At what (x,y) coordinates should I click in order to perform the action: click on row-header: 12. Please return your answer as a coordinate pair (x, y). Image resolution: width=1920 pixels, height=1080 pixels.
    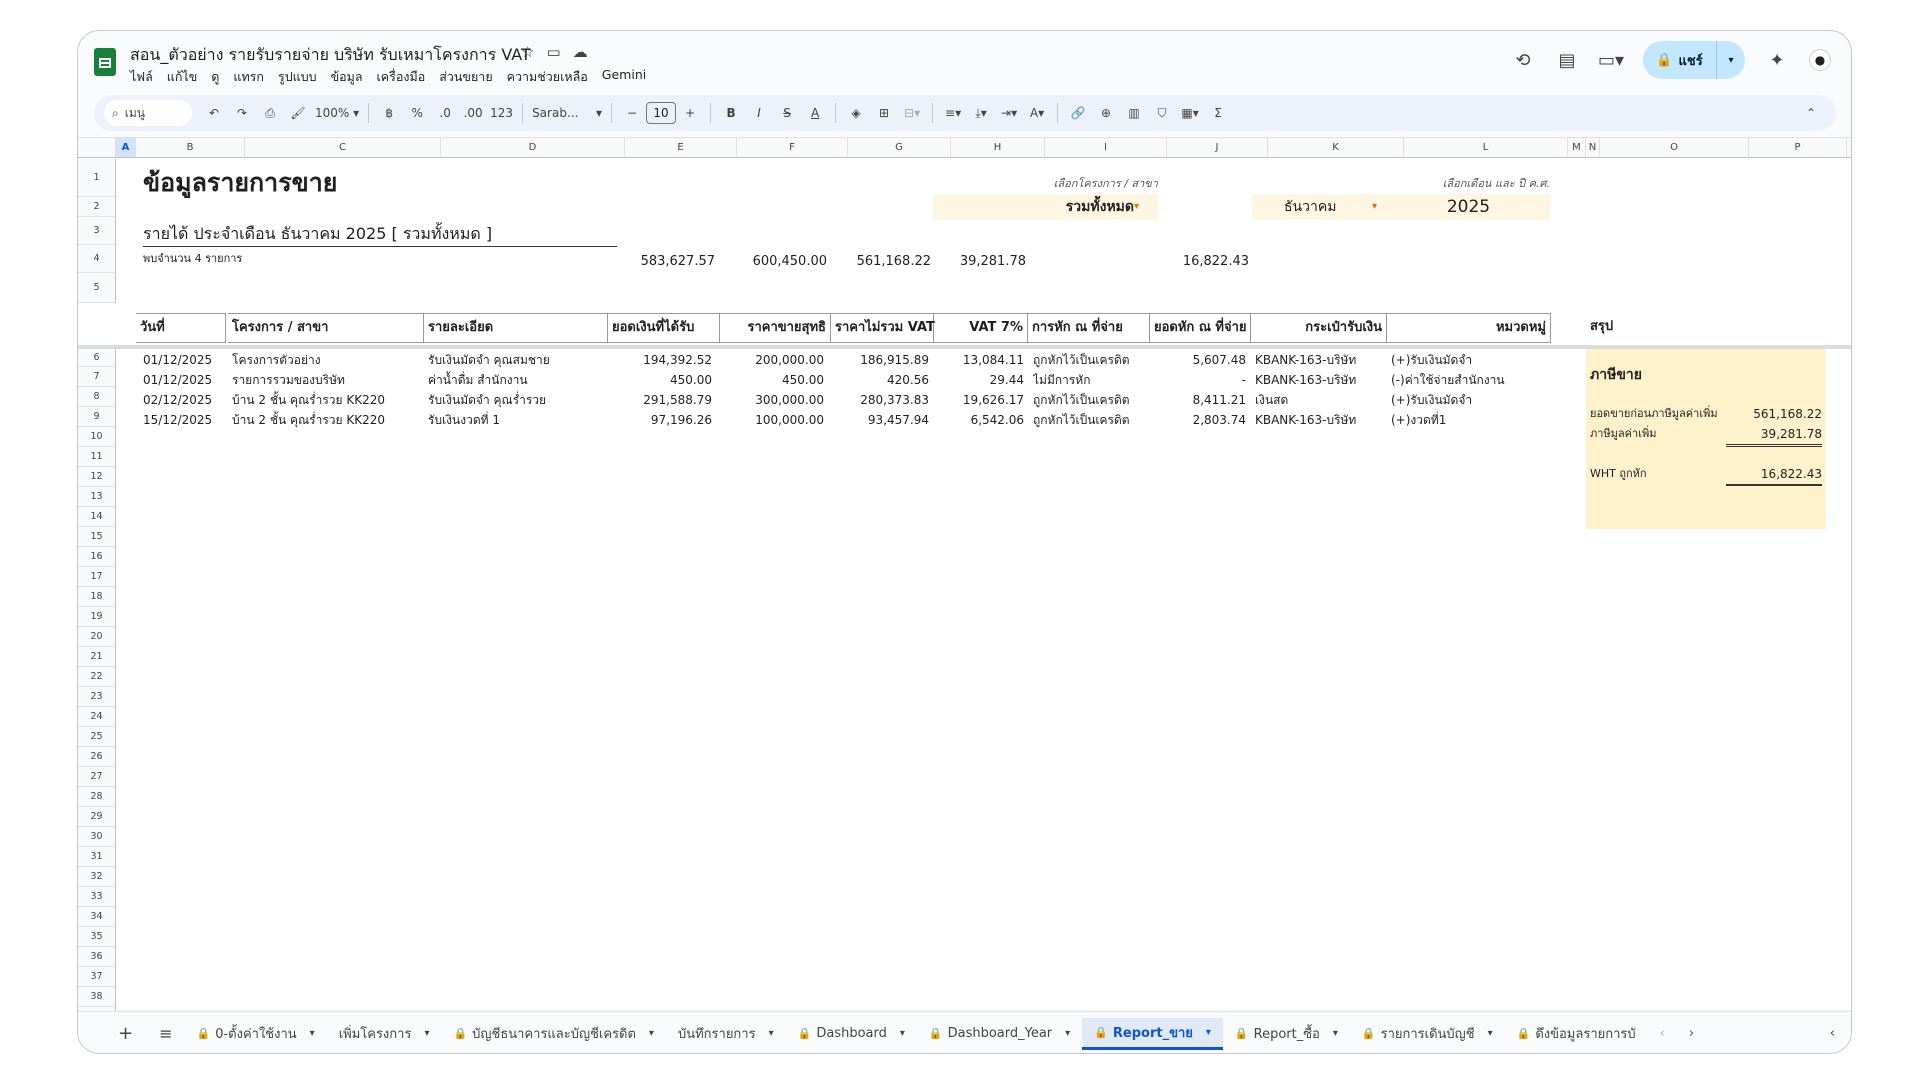
    Looking at the image, I should click on (97, 477).